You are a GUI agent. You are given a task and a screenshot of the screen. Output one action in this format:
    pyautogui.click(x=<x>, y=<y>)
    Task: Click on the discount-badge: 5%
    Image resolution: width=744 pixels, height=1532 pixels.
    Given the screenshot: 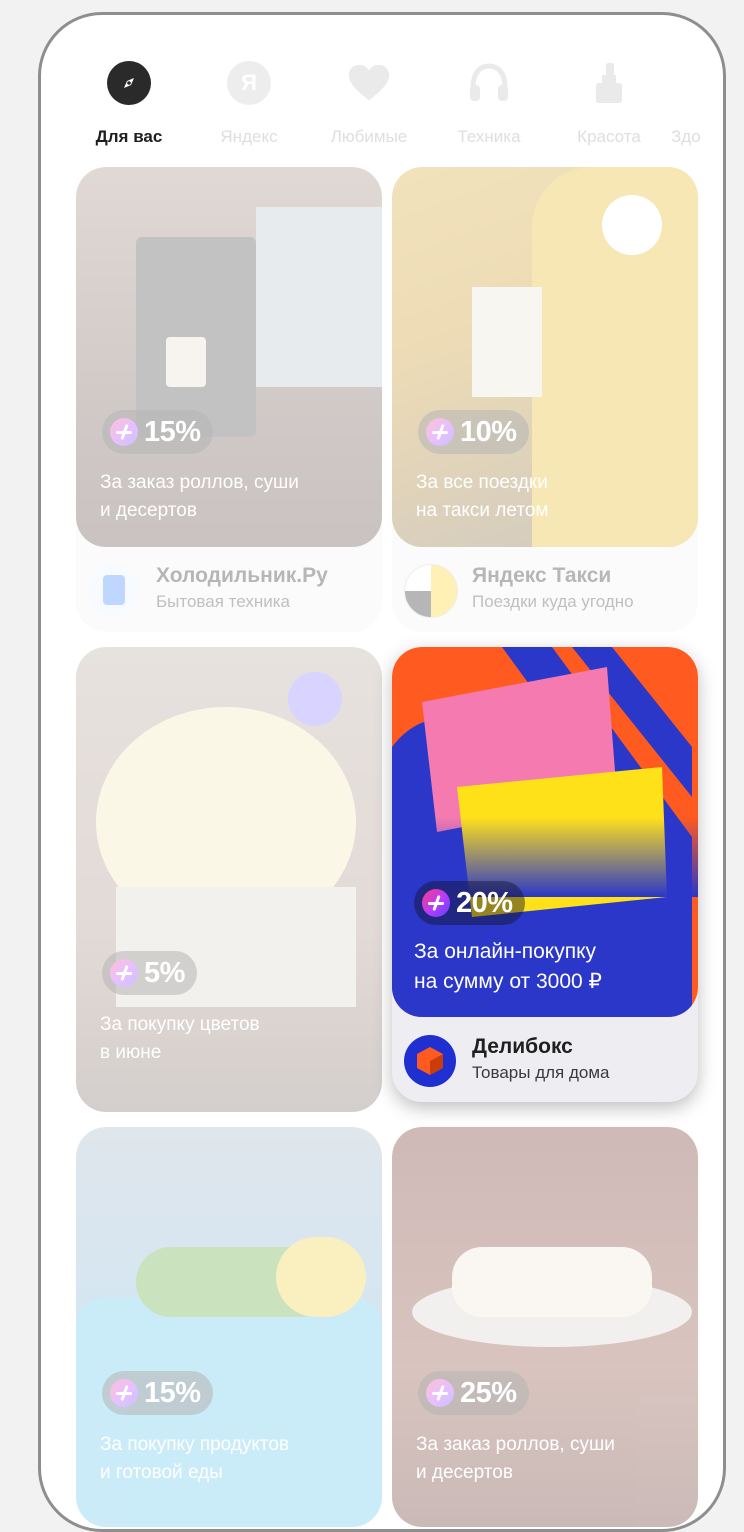 What is the action you would take?
    pyautogui.click(x=149, y=973)
    